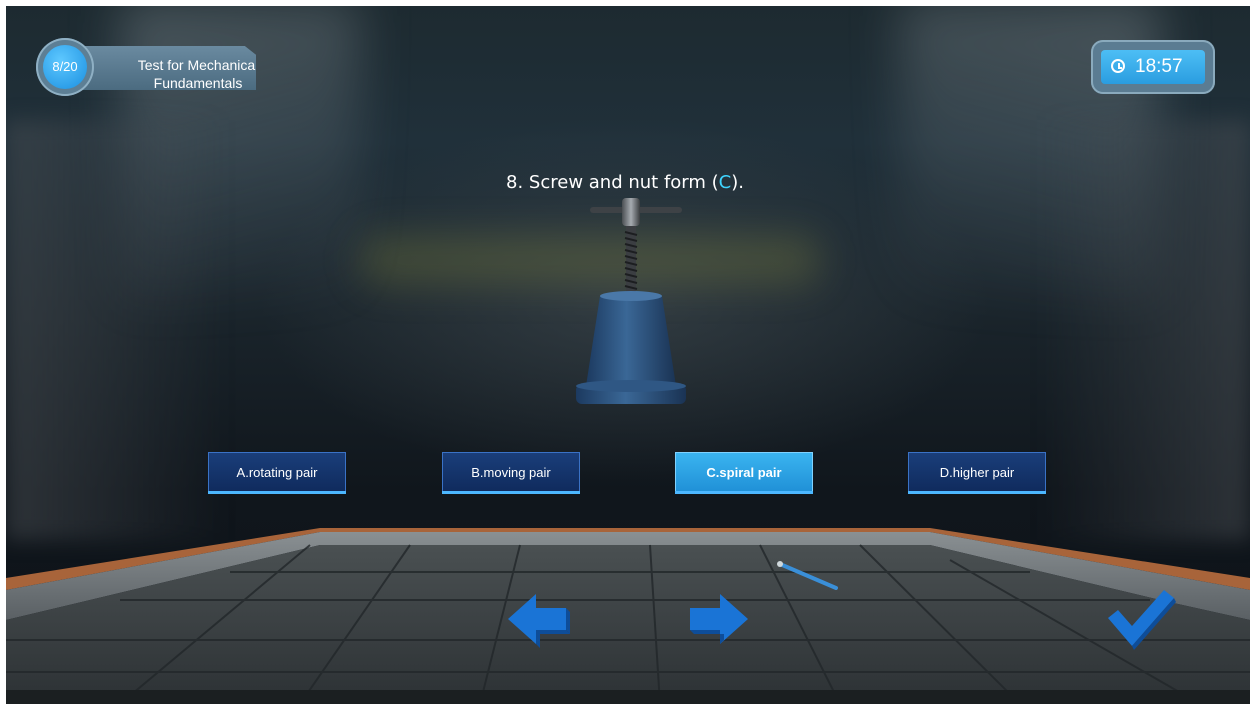 The width and height of the screenshot is (1250, 704). Describe the element at coordinates (737, 182) in the screenshot. I see `question-suffix: ).` at that location.